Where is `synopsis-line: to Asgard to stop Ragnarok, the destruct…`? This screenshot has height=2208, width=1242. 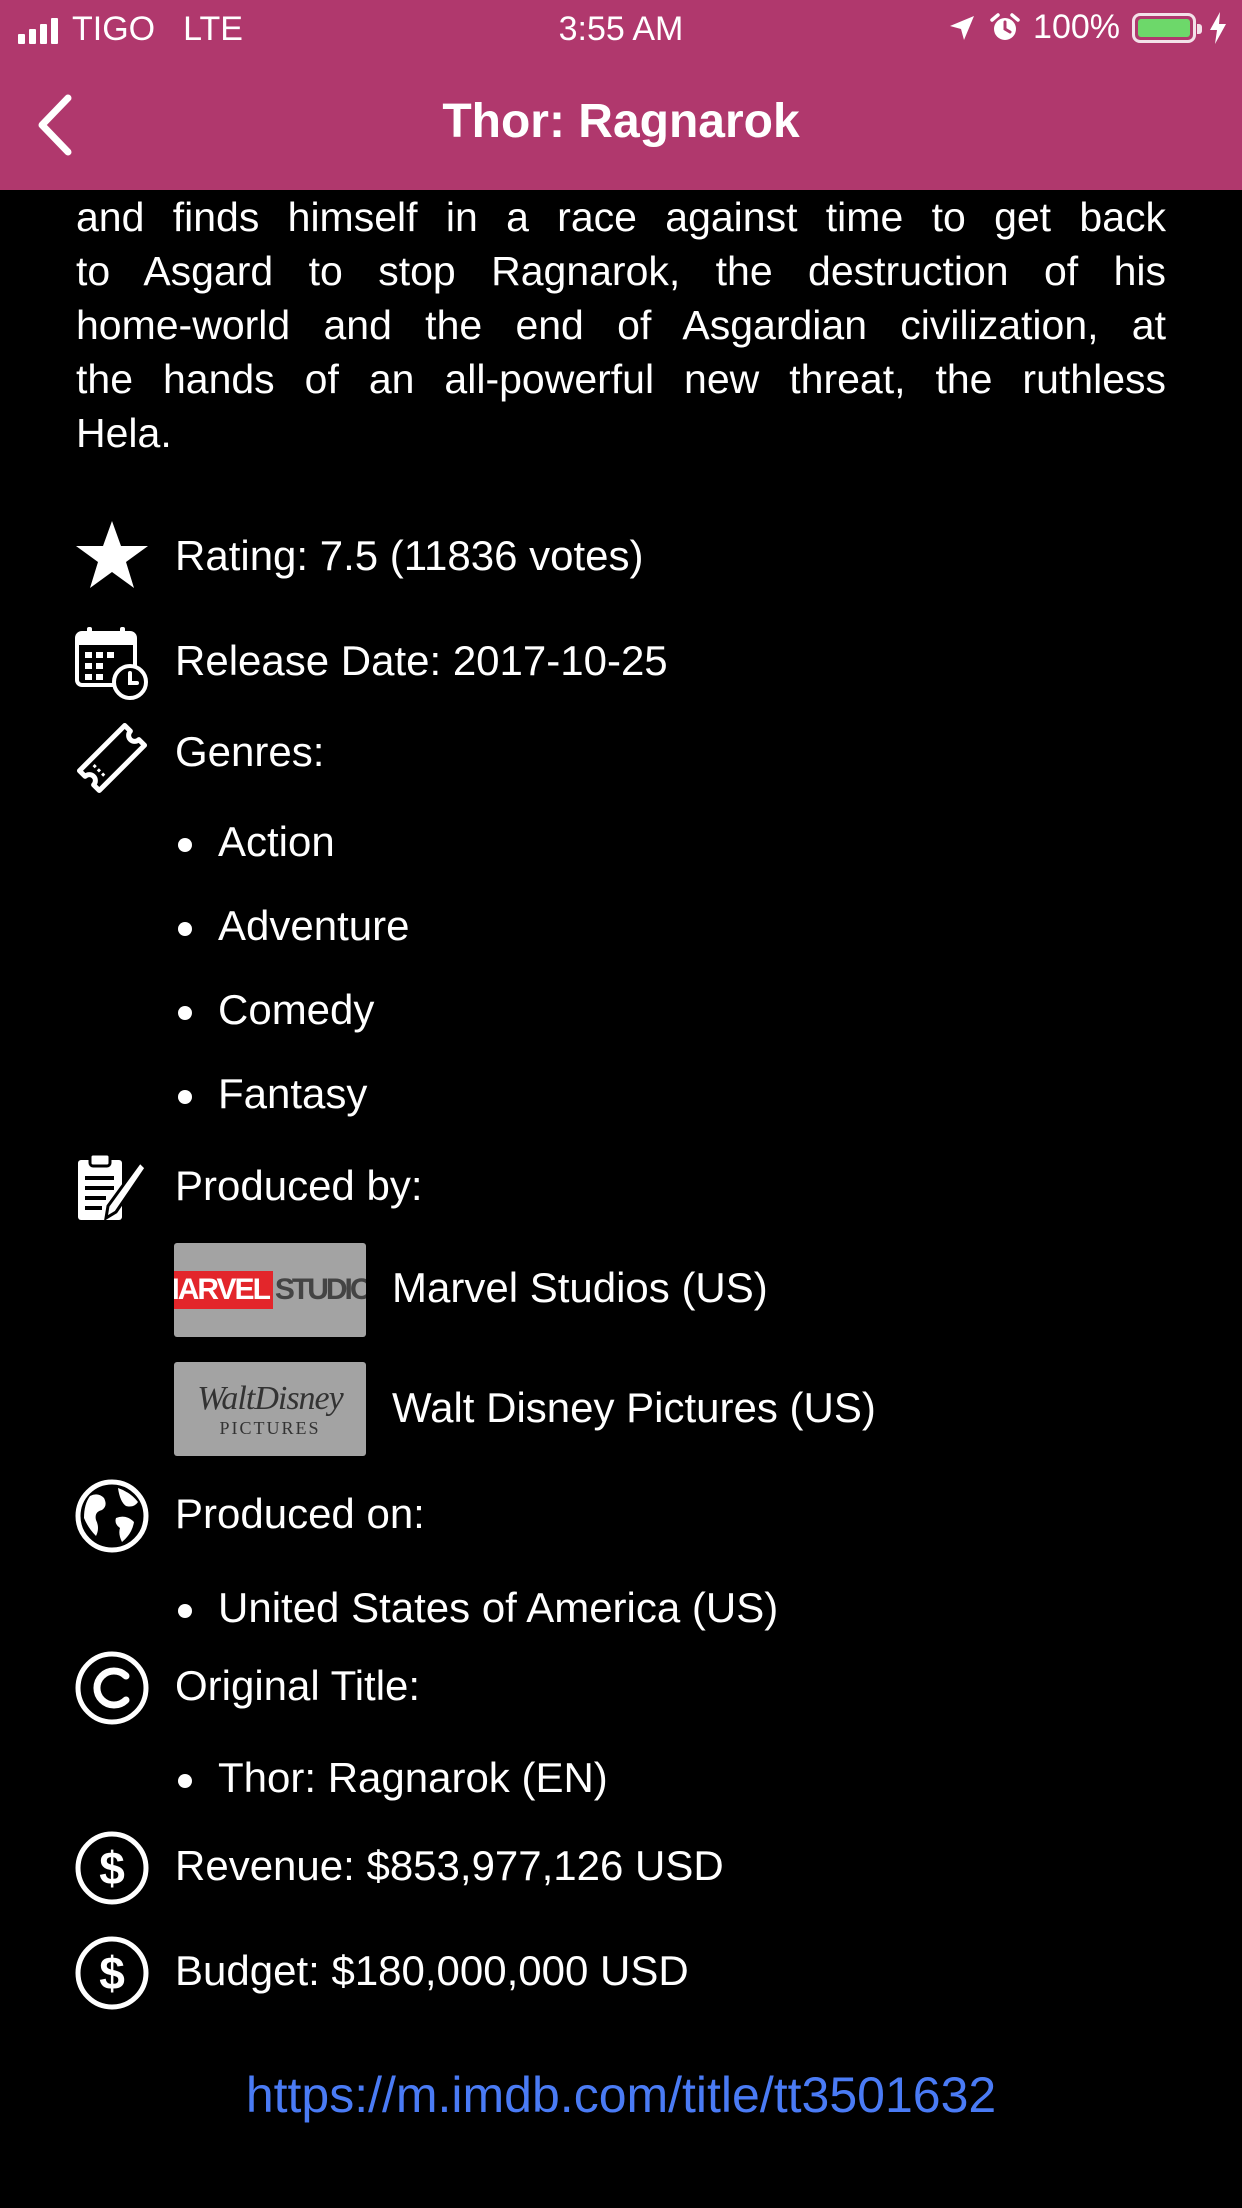
synopsis-line: to Asgard to stop Ragnarok, the destruct… is located at coordinates (621, 271).